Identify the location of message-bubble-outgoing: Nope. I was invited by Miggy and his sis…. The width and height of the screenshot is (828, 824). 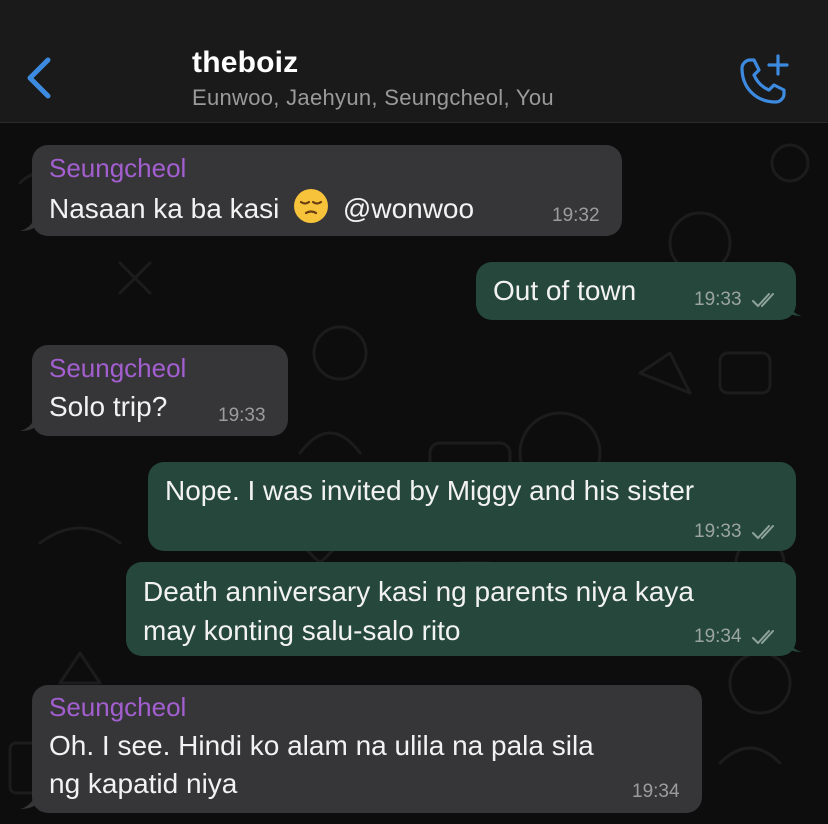
(472, 506).